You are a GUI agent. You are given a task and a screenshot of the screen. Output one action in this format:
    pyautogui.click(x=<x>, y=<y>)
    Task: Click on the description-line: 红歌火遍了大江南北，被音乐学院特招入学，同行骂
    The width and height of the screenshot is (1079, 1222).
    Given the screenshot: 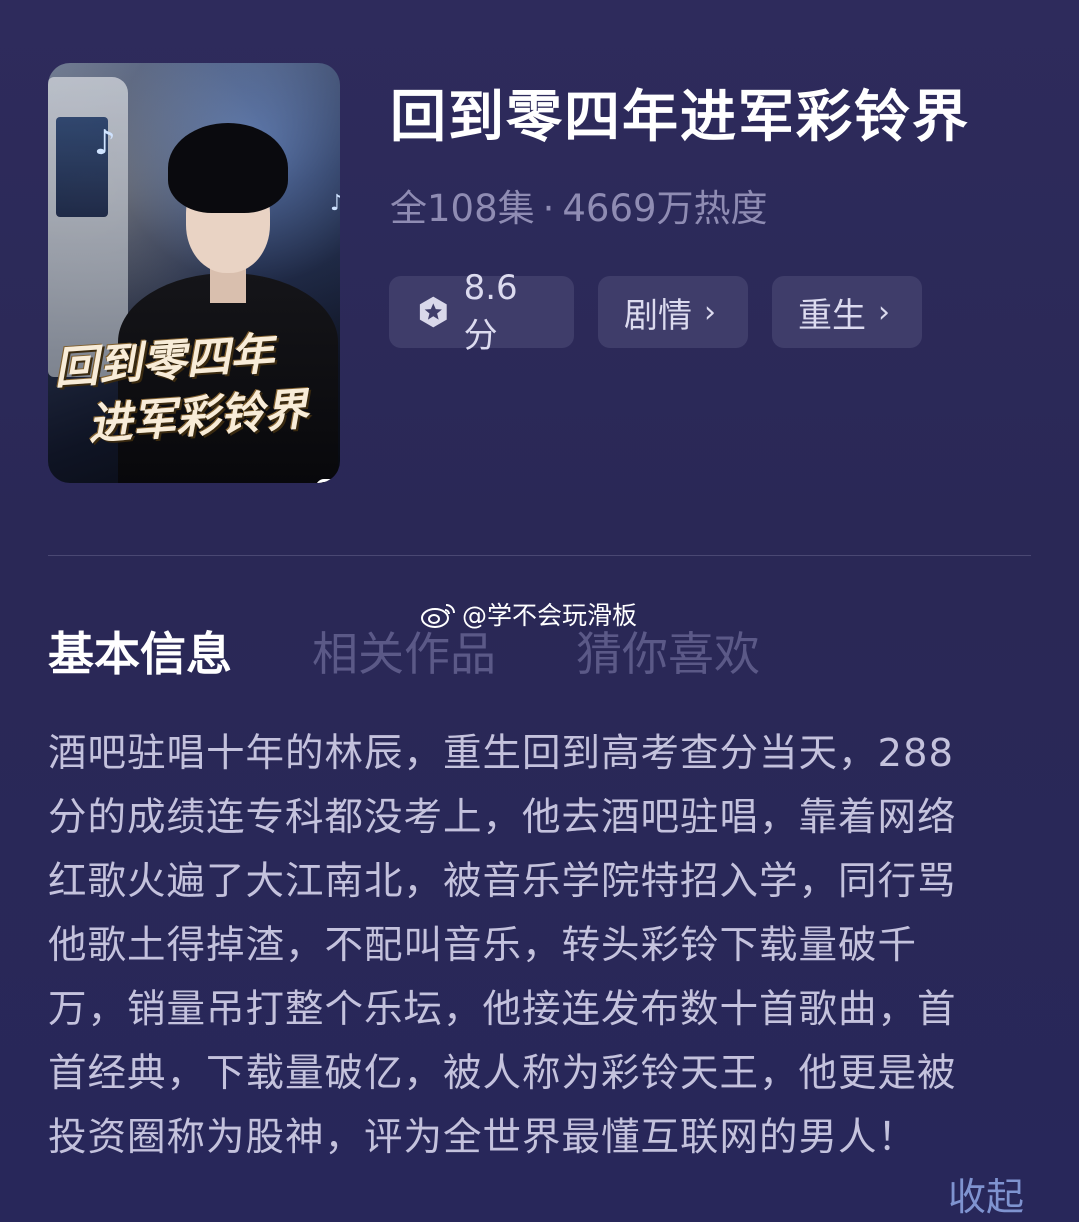 What is the action you would take?
    pyautogui.click(x=502, y=881)
    